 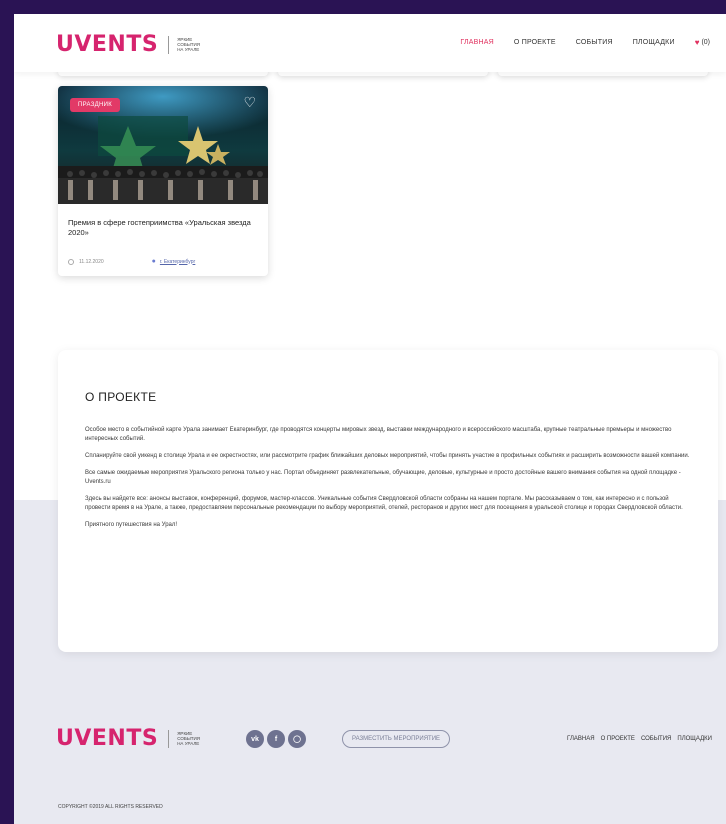 What do you see at coordinates (121, 397) in the screenshot?
I see `about-title: О ПРОЕКТЕ` at bounding box center [121, 397].